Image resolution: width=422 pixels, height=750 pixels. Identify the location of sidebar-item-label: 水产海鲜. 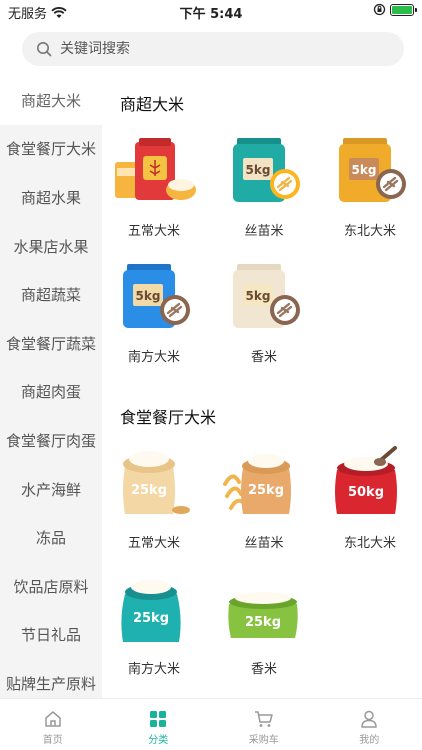
(50, 489).